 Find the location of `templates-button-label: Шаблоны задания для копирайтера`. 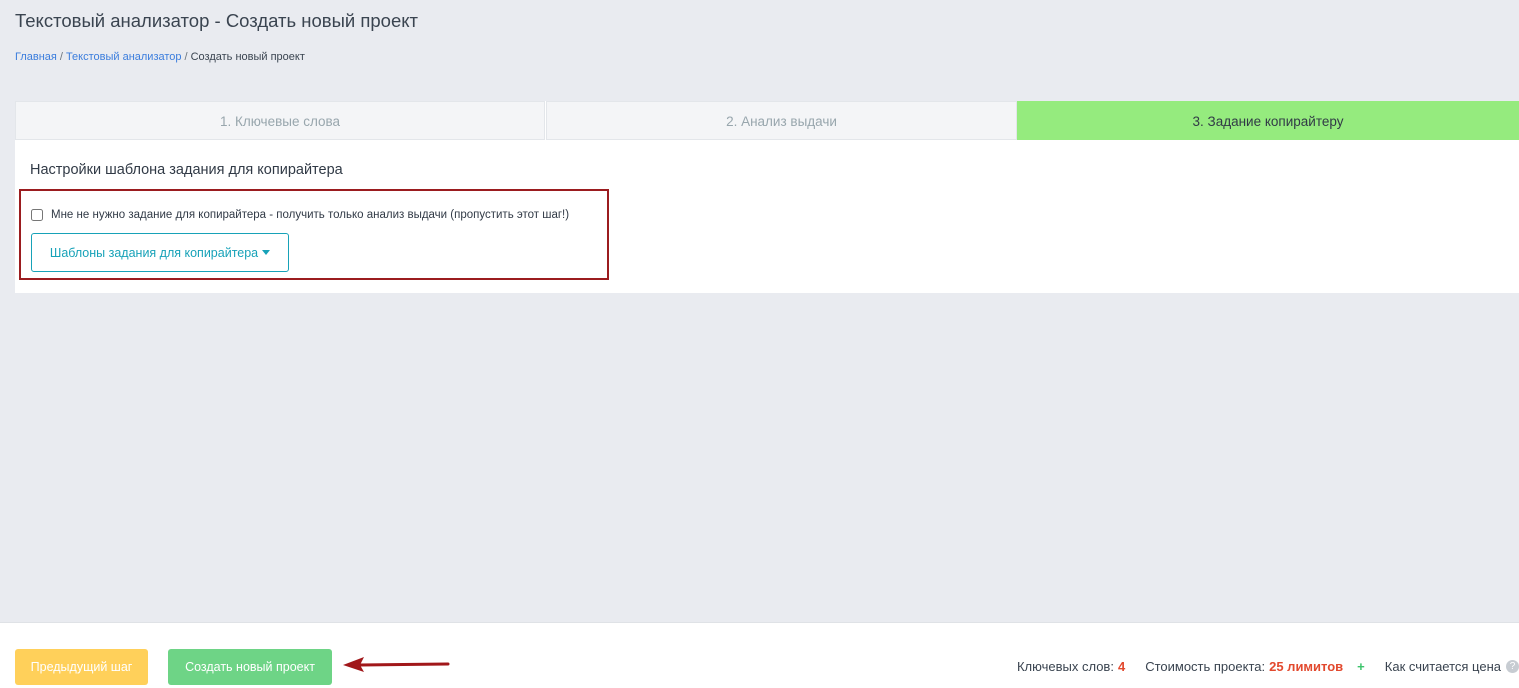

templates-button-label: Шаблоны задания для копирайтера is located at coordinates (154, 252).